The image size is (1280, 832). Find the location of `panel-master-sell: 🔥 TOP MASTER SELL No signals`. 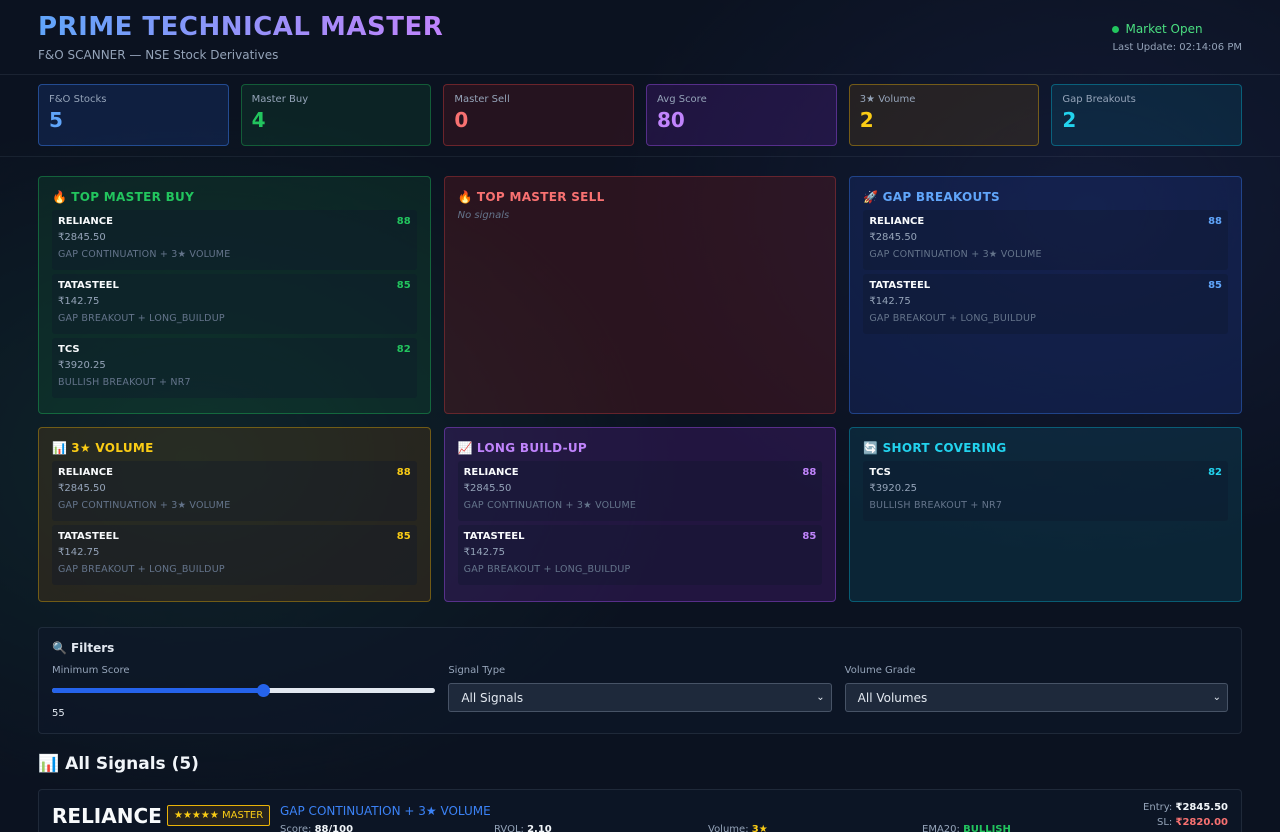

panel-master-sell: 🔥 TOP MASTER SELL No signals is located at coordinates (640, 295).